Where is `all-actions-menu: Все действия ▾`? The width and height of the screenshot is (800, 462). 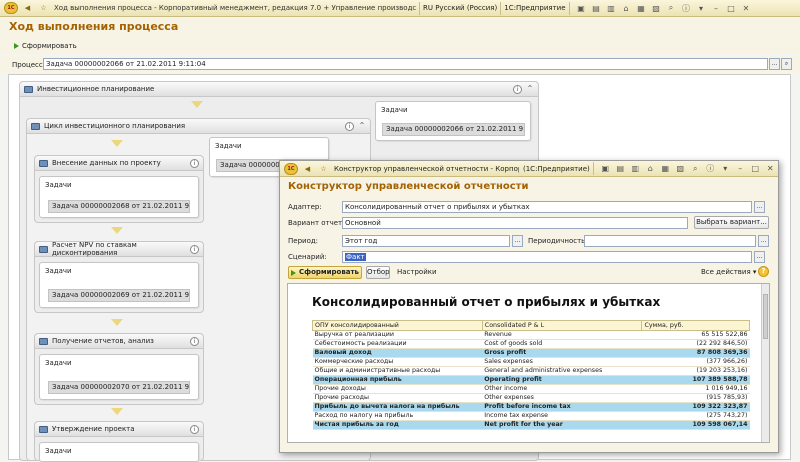
all-actions-menu: Все действия ▾ is located at coordinates (728, 272).